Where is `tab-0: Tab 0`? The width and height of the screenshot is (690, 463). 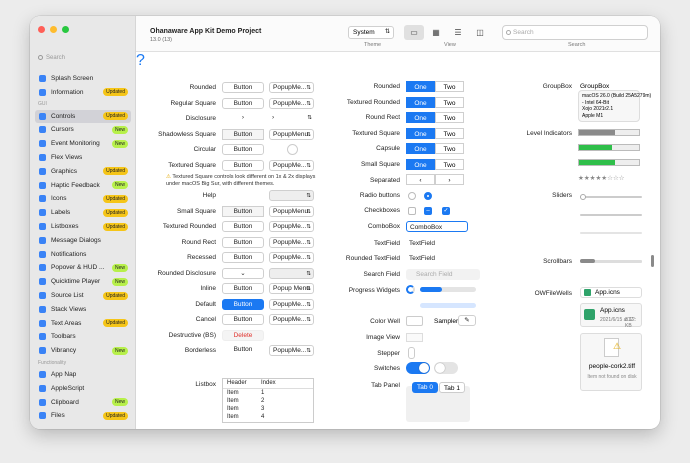
tab-0: Tab 0 is located at coordinates (425, 387).